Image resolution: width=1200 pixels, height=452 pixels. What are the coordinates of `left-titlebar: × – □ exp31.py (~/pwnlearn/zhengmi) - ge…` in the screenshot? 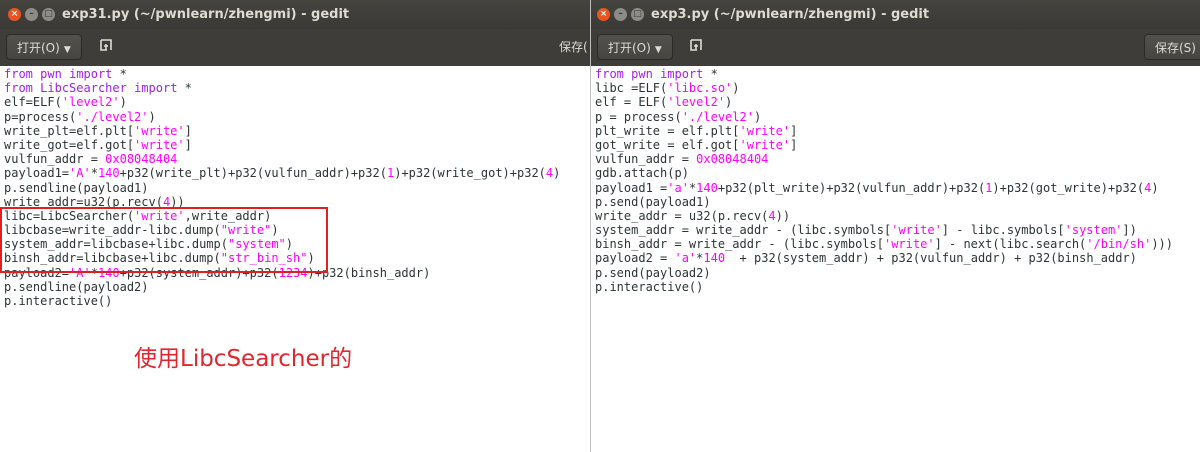 It's located at (295, 14).